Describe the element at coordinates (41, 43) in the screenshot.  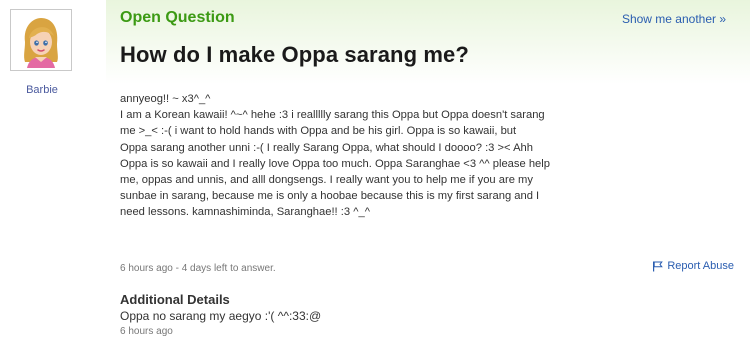
I see `barbie-avatar-icon` at that location.